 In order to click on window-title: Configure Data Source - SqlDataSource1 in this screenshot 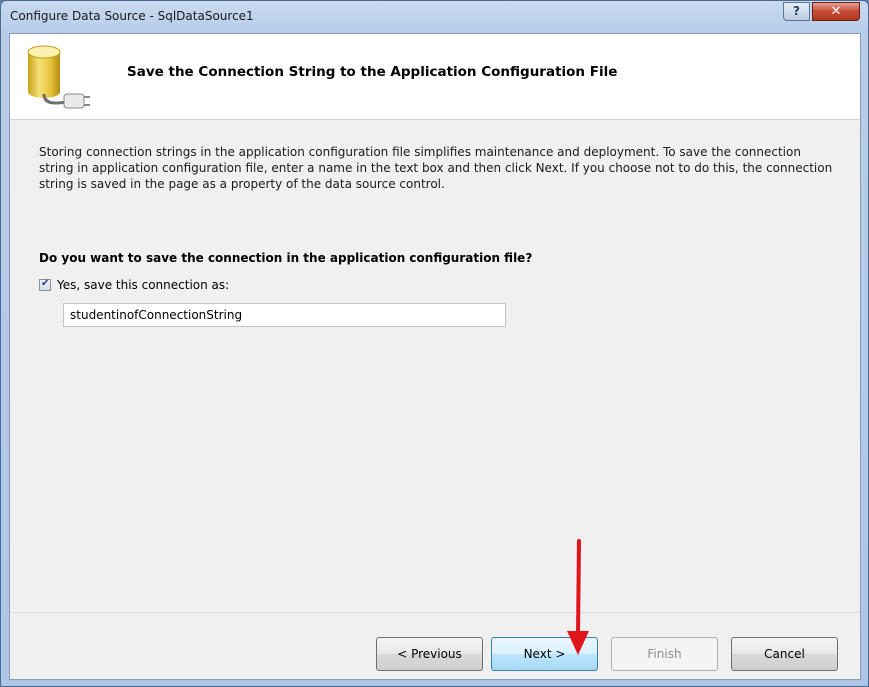, I will do `click(132, 16)`.